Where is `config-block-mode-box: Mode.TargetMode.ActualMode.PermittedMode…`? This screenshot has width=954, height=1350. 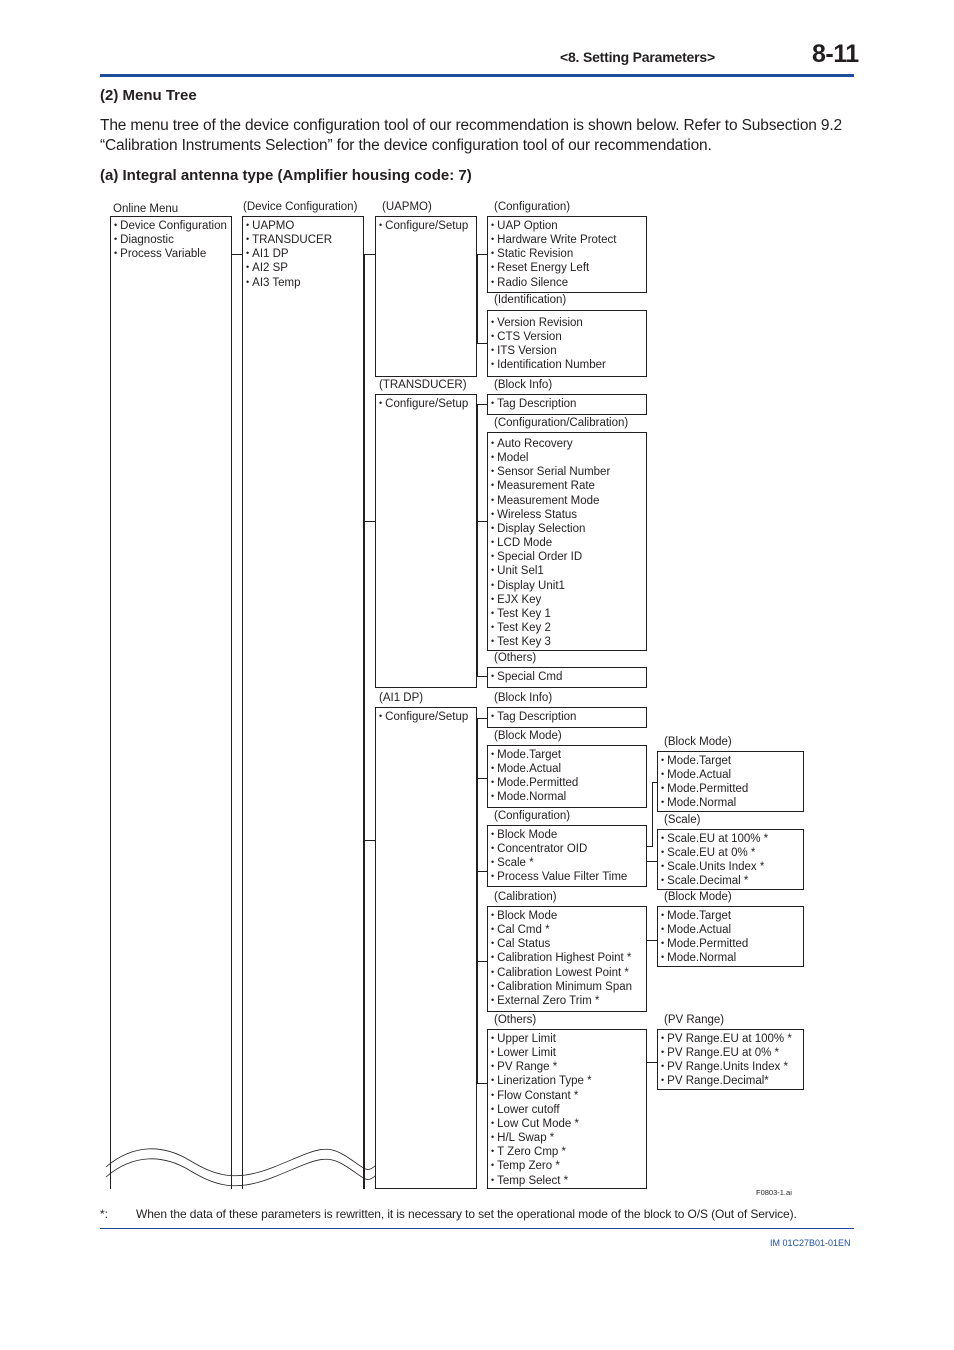
config-block-mode-box: Mode.TargetMode.ActualMode.PermittedMode… is located at coordinates (730, 781).